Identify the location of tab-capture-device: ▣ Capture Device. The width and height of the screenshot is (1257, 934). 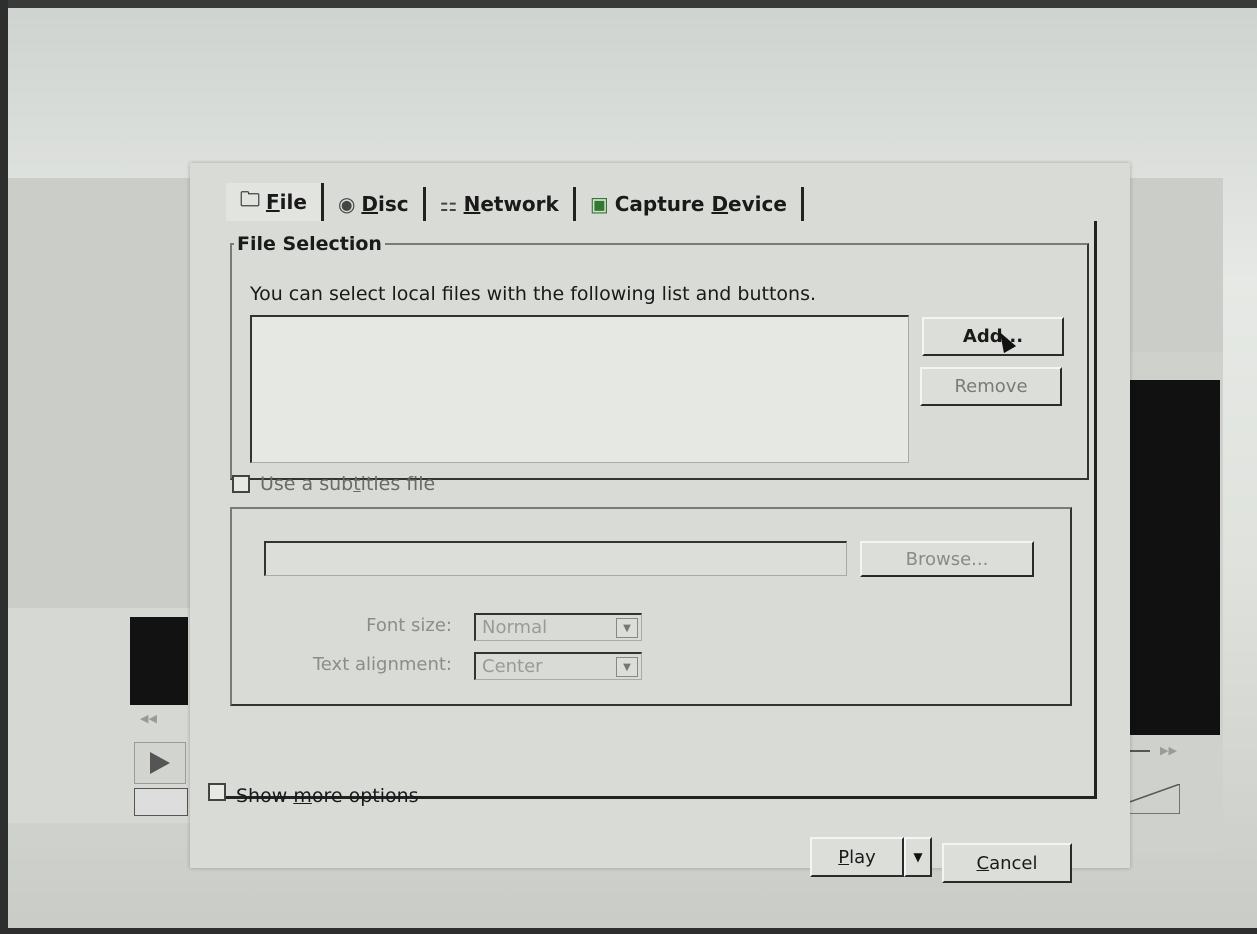
(690, 204).